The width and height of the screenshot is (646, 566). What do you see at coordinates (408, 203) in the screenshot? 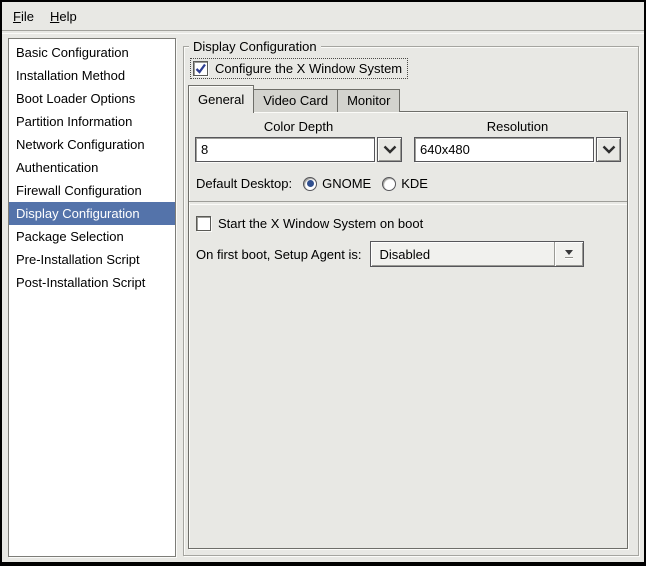
I see `horizontal-separator` at bounding box center [408, 203].